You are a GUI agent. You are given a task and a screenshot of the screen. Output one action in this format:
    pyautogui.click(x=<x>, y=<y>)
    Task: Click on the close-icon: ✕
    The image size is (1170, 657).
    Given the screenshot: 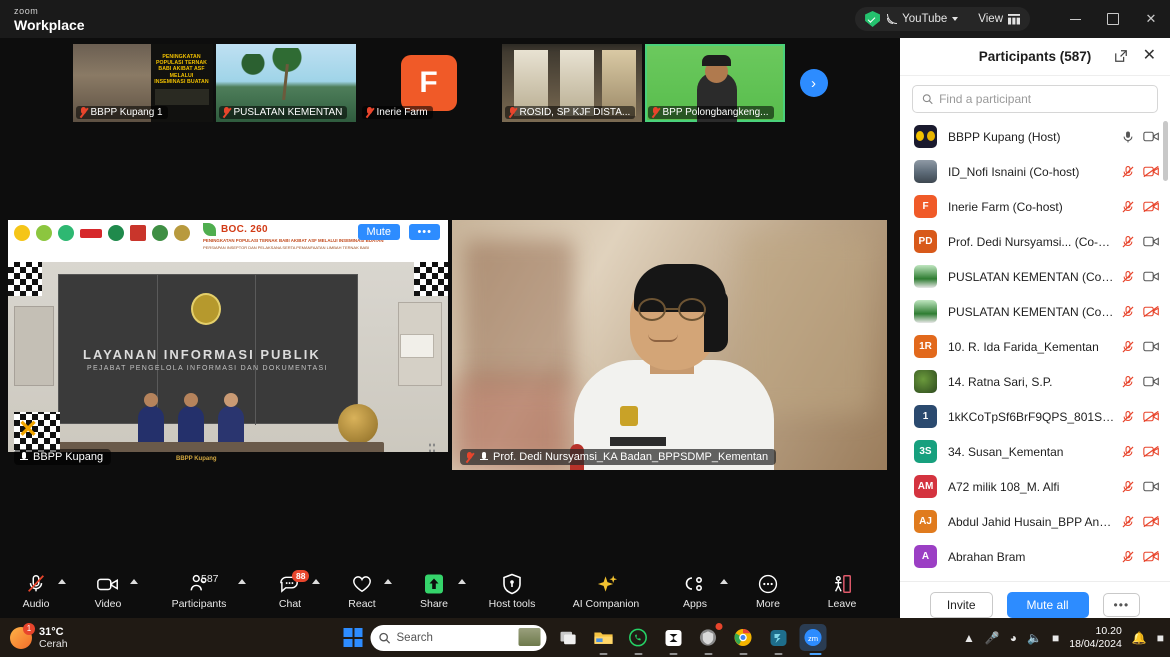 What is the action you would take?
    pyautogui.click(x=1149, y=56)
    